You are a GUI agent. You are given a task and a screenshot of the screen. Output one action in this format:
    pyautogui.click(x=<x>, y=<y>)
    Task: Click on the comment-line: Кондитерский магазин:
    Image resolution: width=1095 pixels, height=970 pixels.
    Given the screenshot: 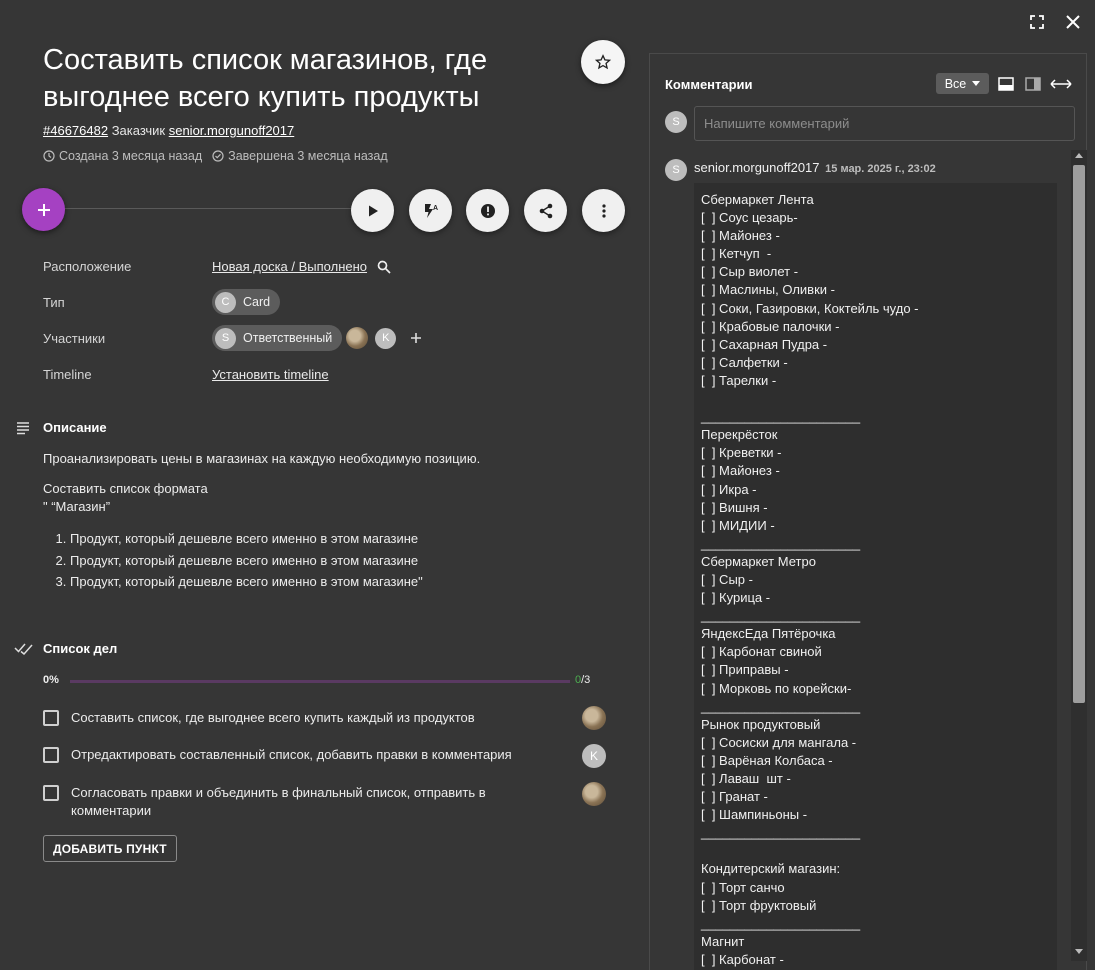 What is the action you would take?
    pyautogui.click(x=771, y=869)
    